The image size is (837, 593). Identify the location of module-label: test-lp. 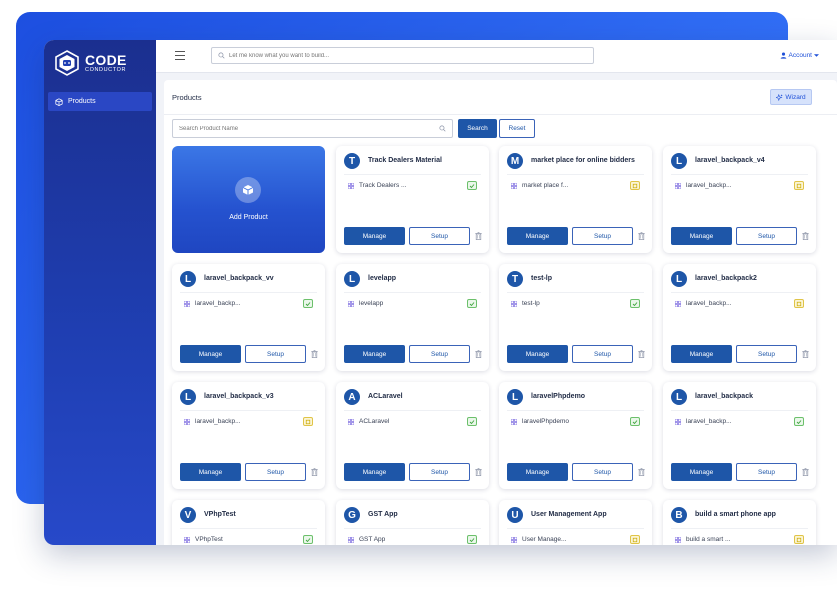
(531, 303).